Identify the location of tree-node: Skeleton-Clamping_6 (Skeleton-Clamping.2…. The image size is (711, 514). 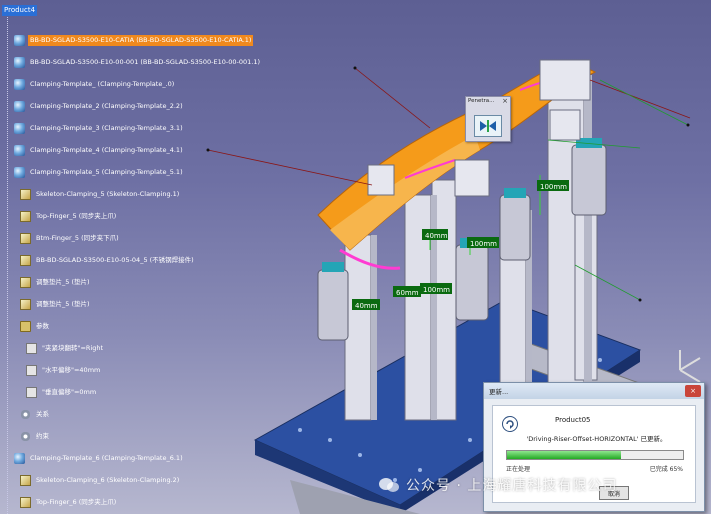
(100, 480).